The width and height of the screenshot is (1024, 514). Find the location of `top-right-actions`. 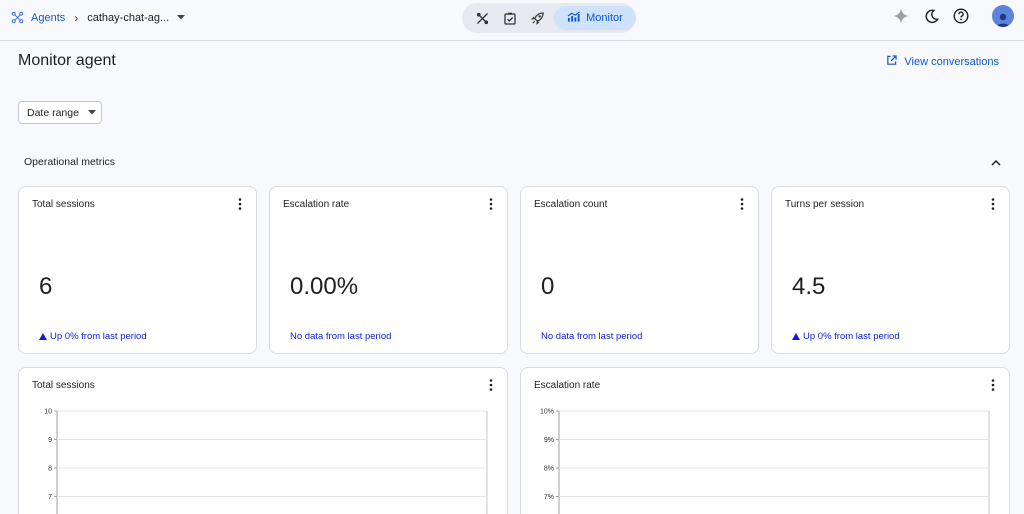

top-right-actions is located at coordinates (952, 16).